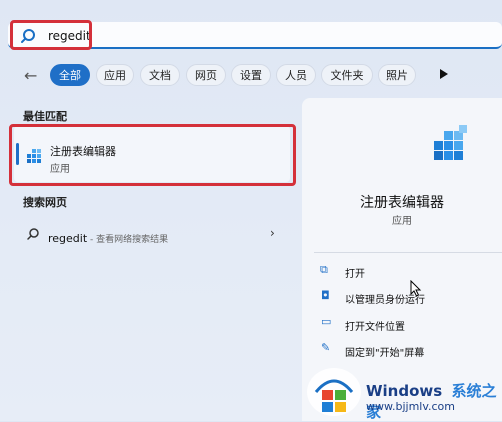  I want to click on filter-documents: 文档, so click(160, 75).